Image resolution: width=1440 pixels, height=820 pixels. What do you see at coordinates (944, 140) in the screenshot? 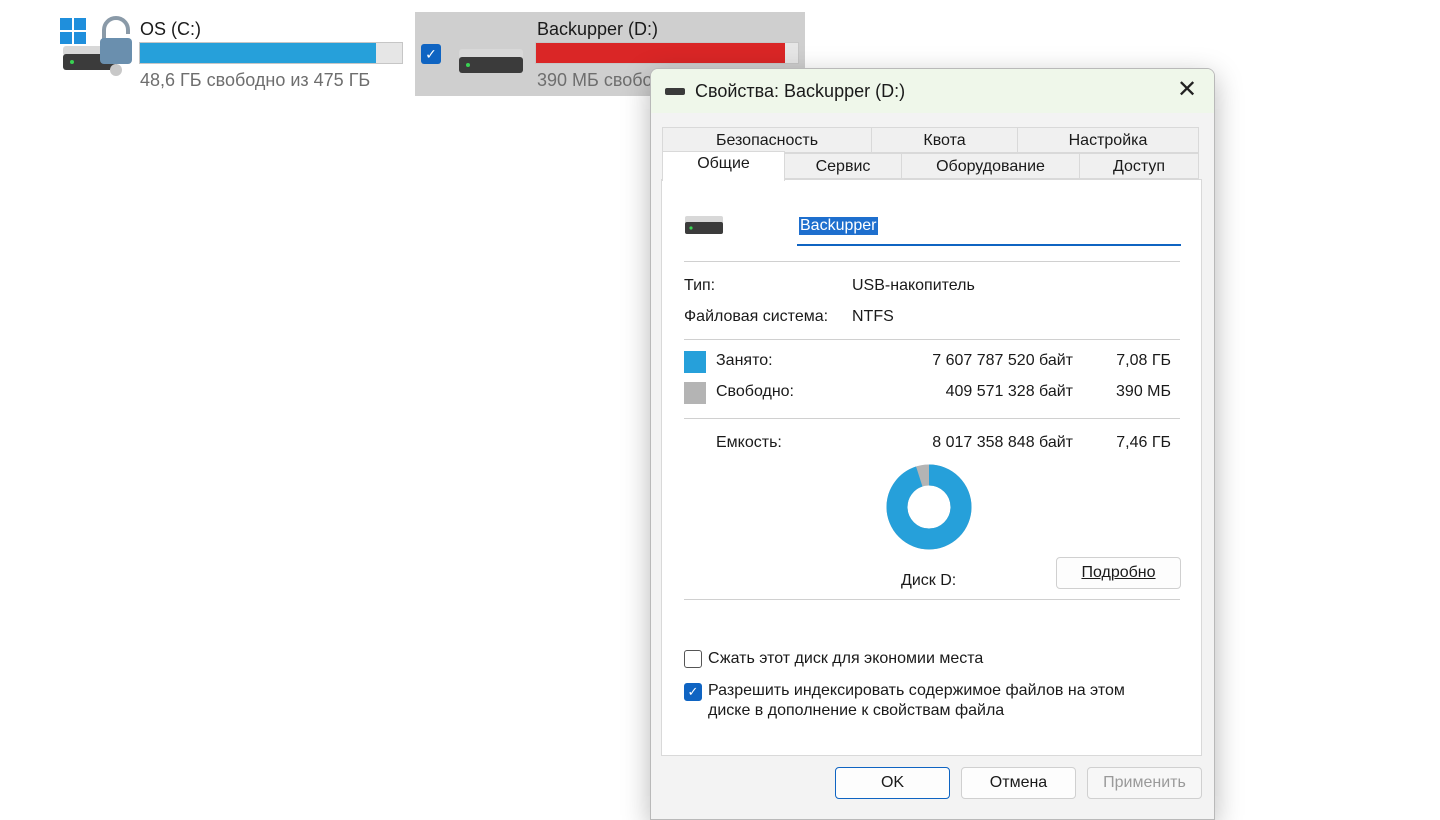
I see `tab-quota: Квота` at bounding box center [944, 140].